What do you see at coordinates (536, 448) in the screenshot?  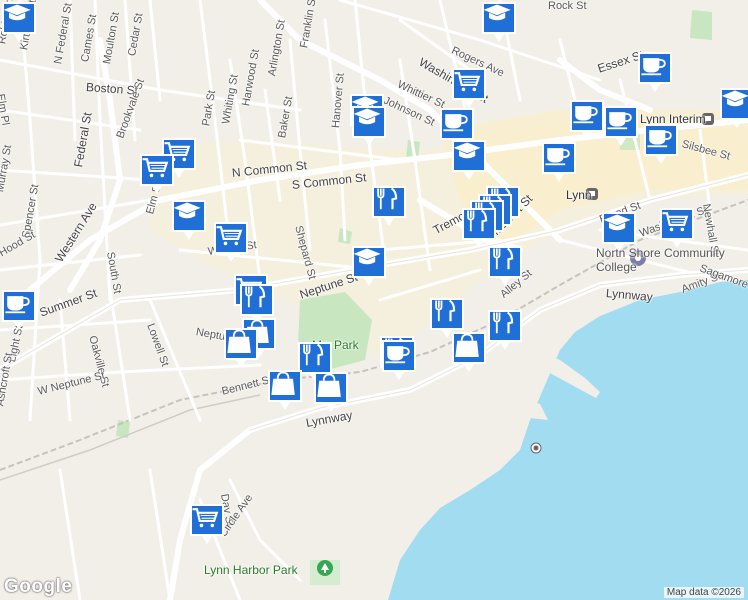 I see `landmark-pin` at bounding box center [536, 448].